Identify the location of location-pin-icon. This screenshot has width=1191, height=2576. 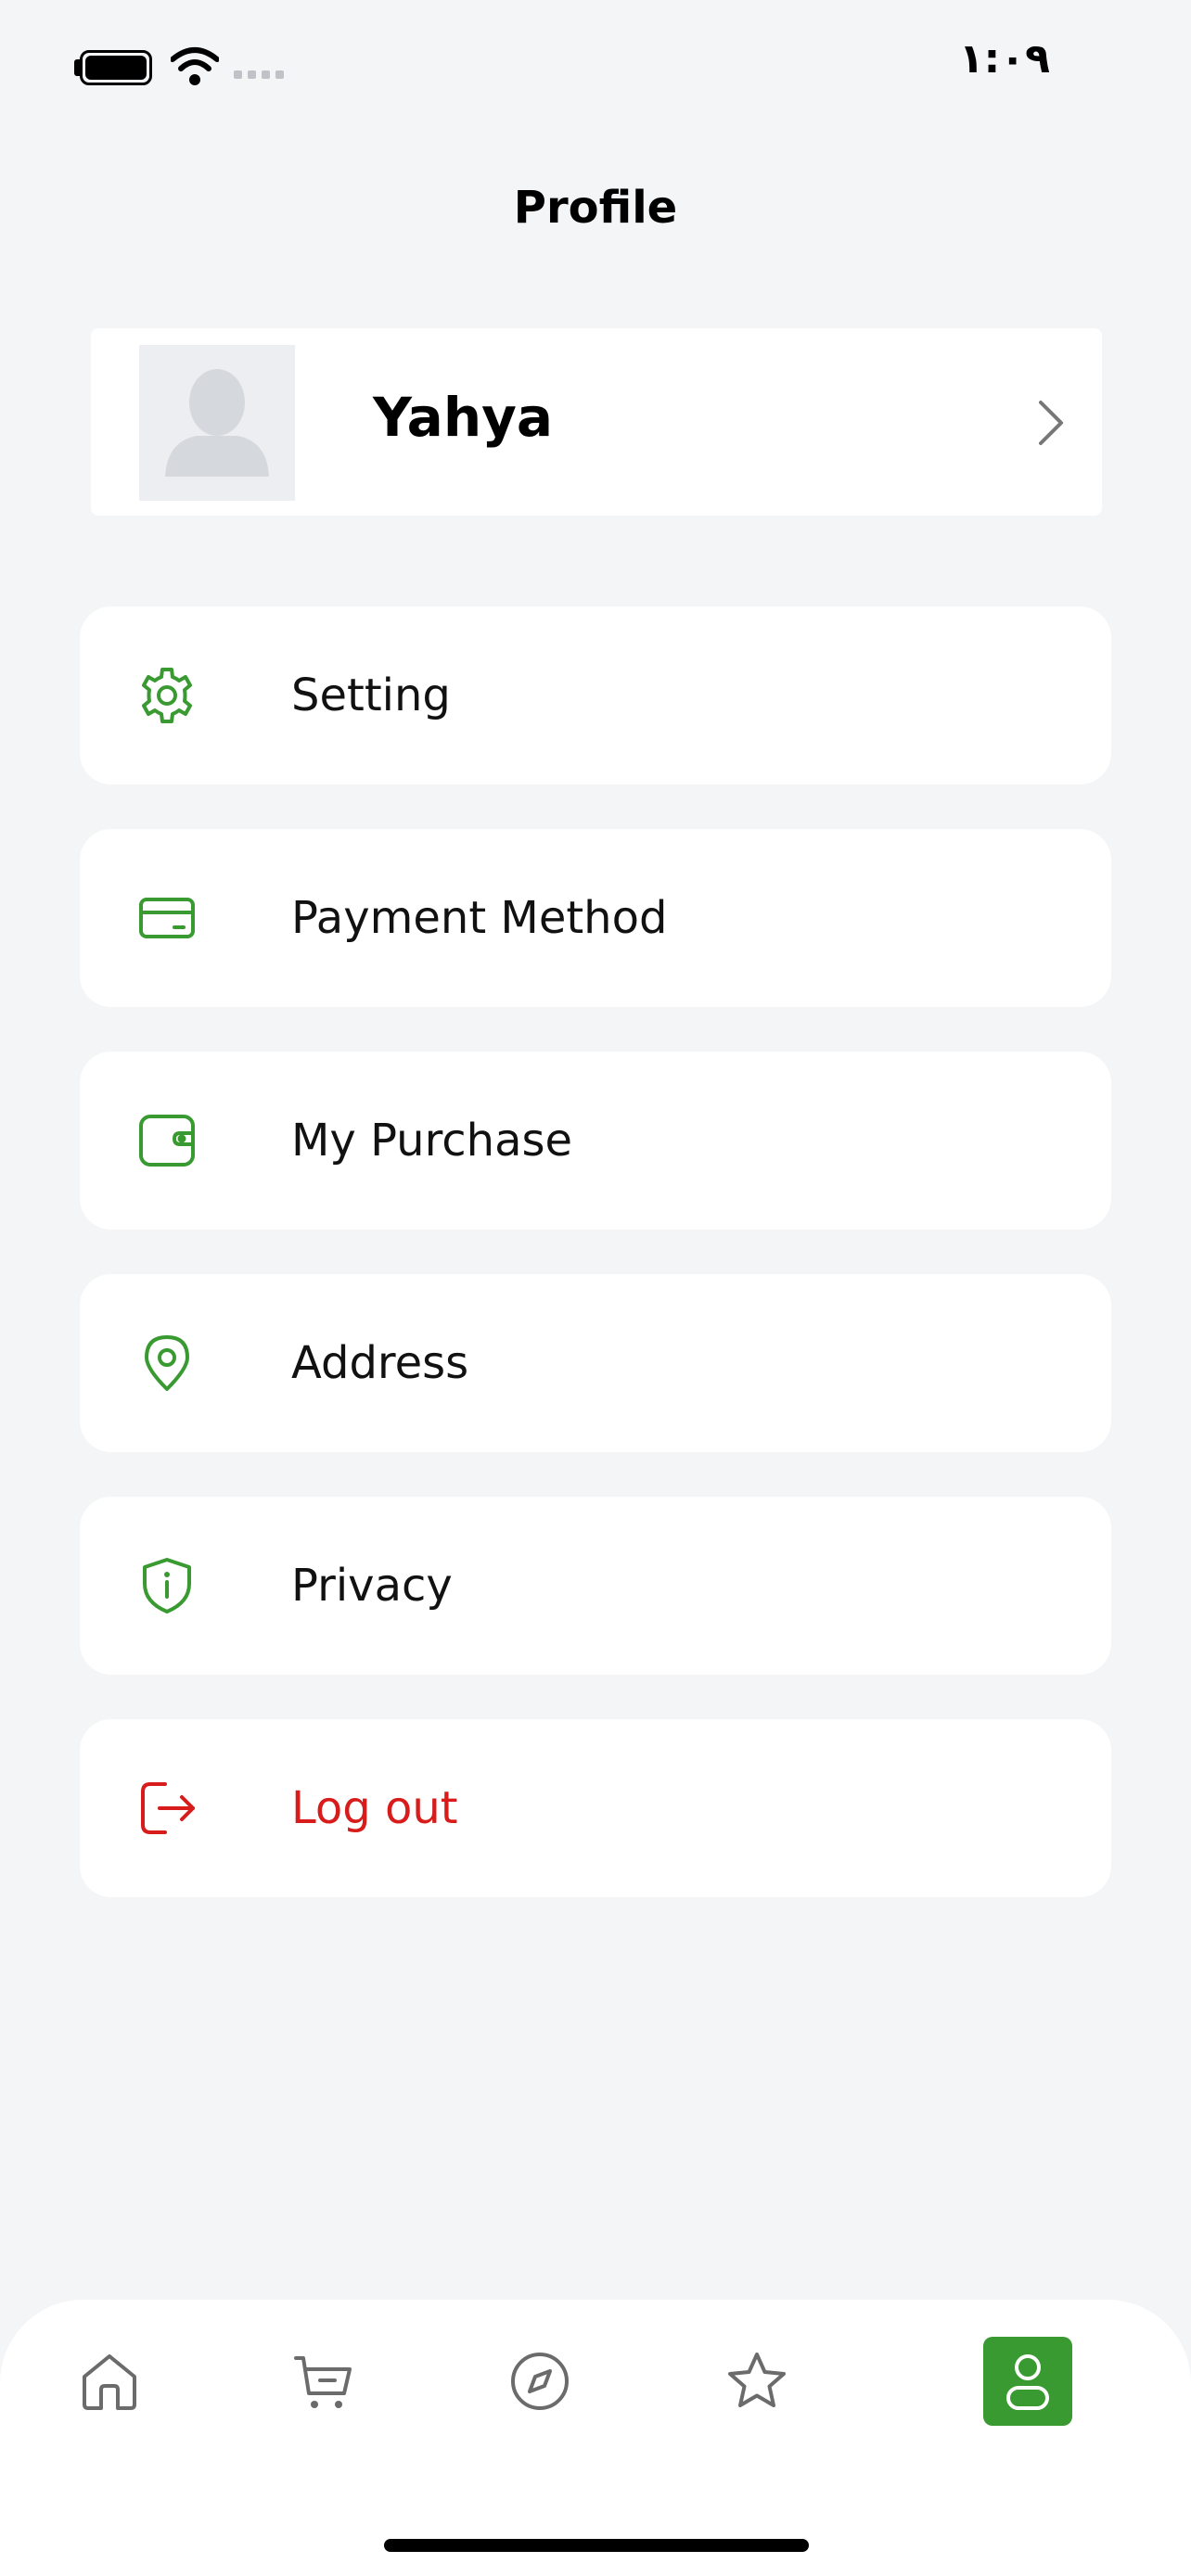
(167, 1363).